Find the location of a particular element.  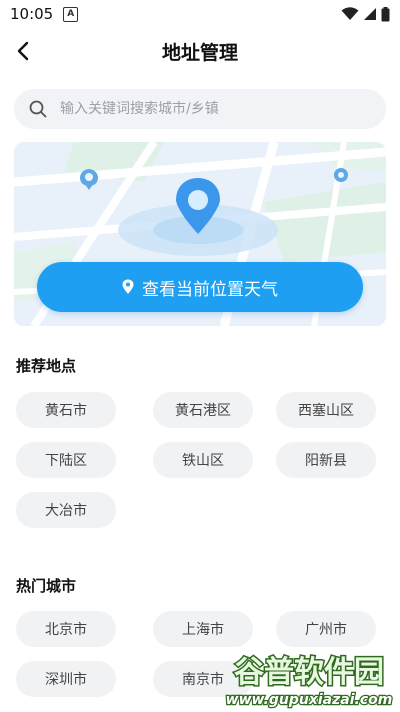

recommended-section-title: 推荐地点 is located at coordinates (46, 366).